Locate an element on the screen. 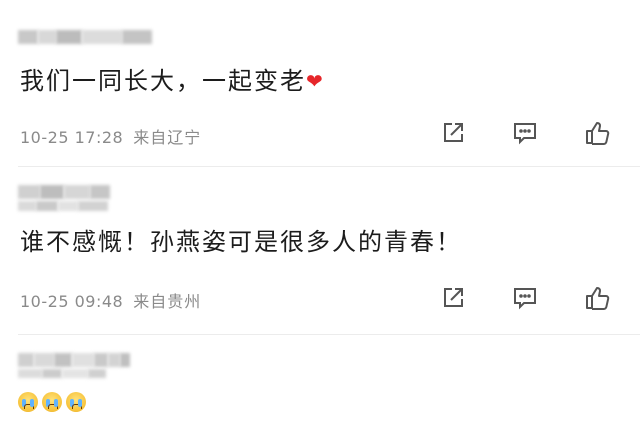 The image size is (640, 422). comment-text: 谁不感慨！孙燕姿可是很多人的青春！ is located at coordinates (241, 242).